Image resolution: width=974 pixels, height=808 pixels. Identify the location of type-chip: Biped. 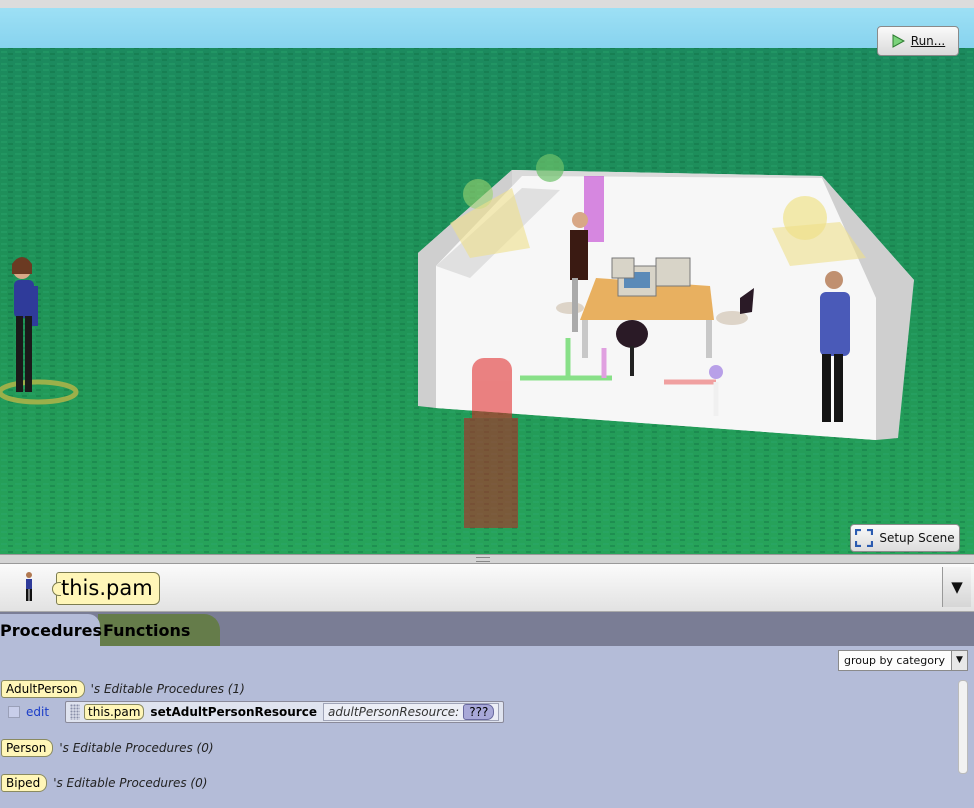
(24, 783).